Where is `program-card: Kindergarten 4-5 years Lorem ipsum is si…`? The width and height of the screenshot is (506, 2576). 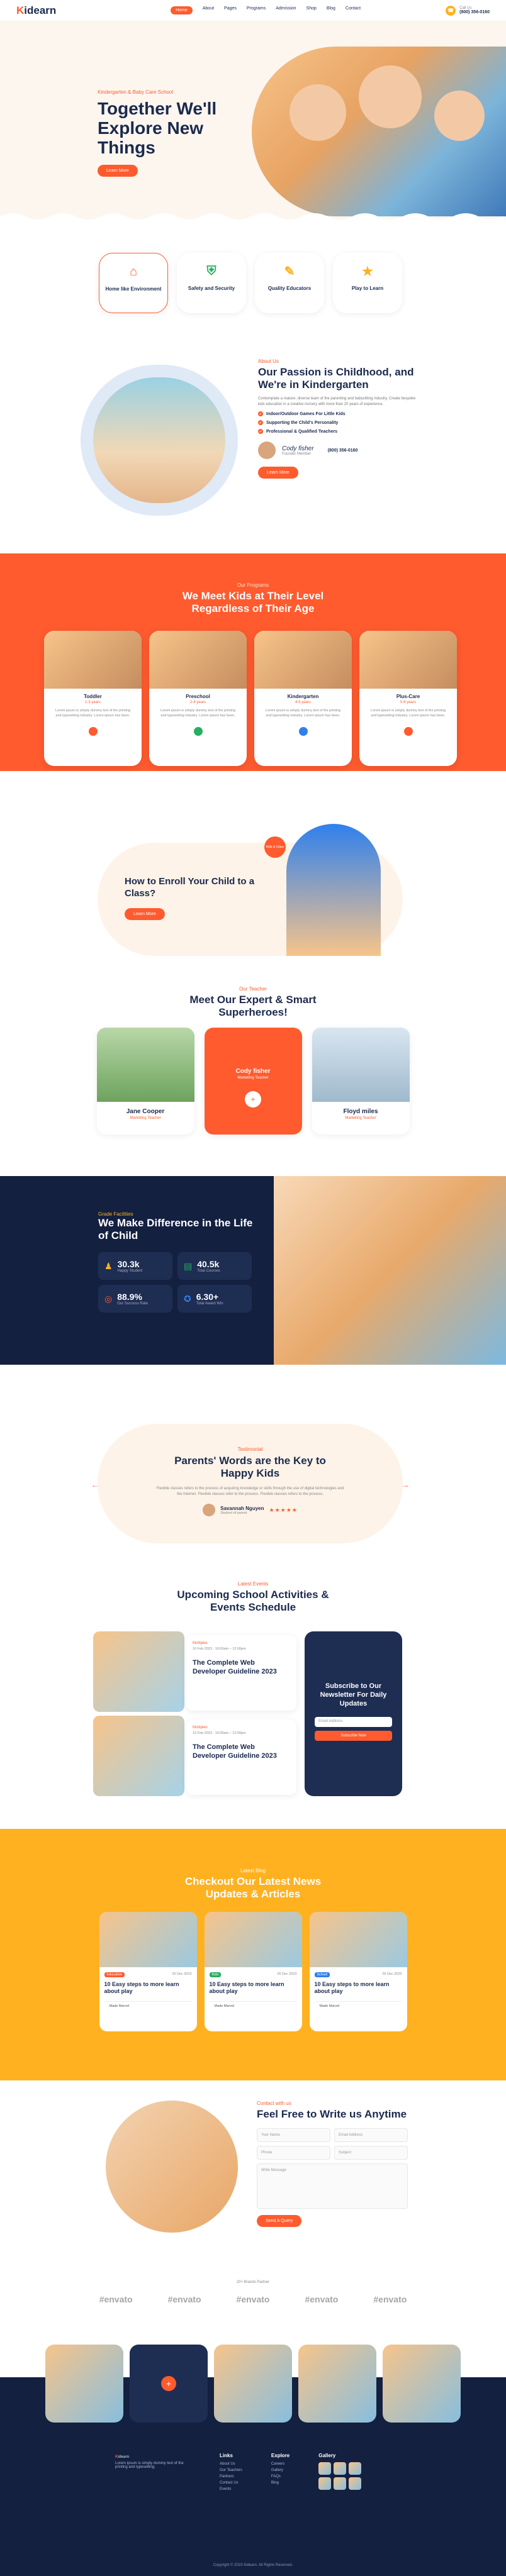 program-card: Kindergarten 4-5 years Lorem ipsum is si… is located at coordinates (303, 698).